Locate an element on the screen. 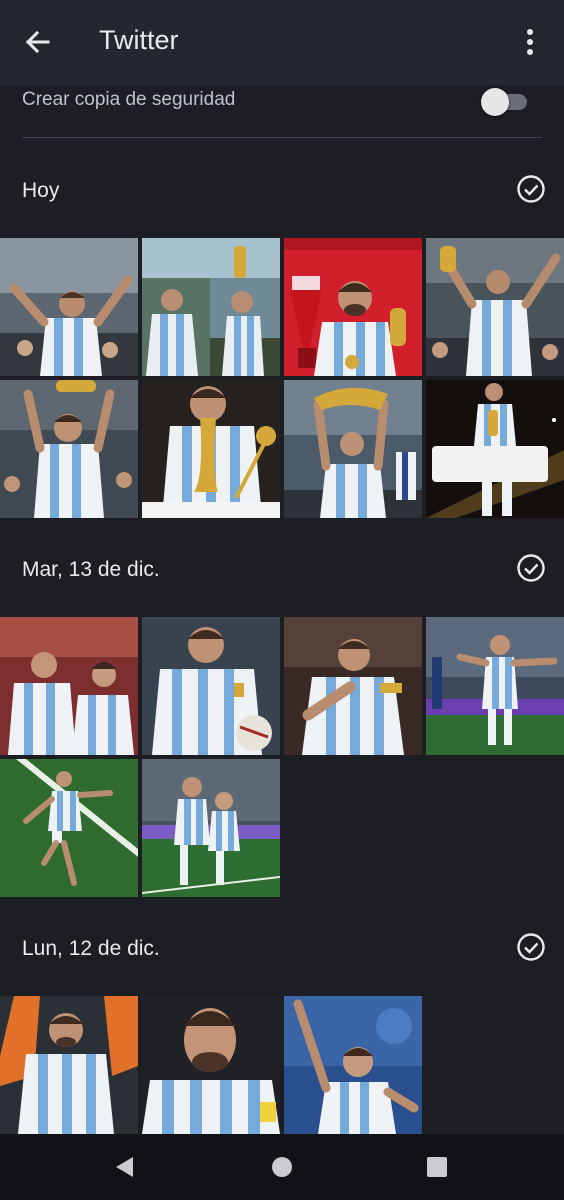  nav-home-circle-icon is located at coordinates (282, 1167).